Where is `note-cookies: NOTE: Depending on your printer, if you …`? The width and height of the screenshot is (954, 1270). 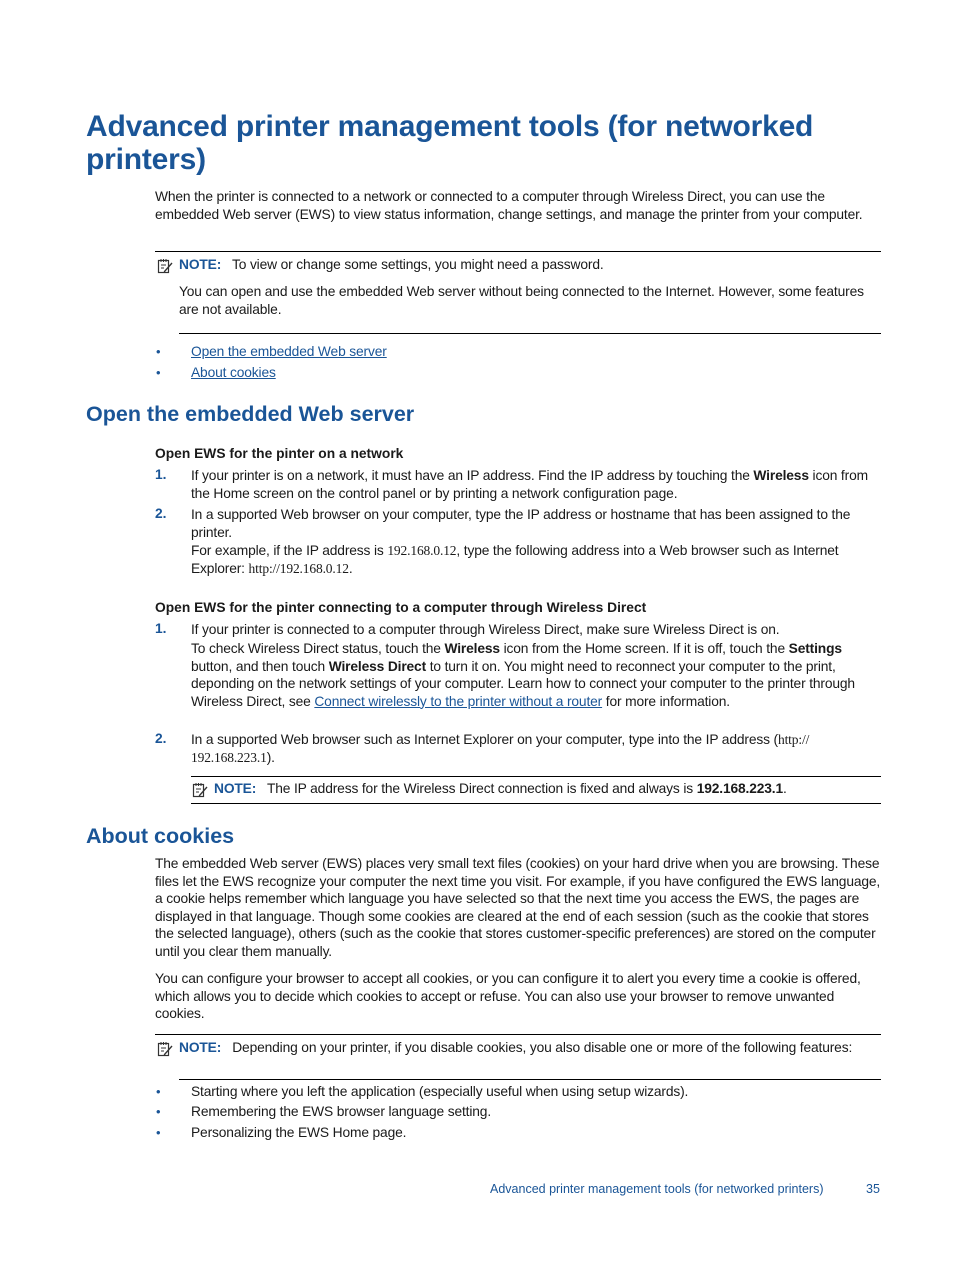
note-cookies: NOTE: Depending on your printer, if you … is located at coordinates (529, 1048).